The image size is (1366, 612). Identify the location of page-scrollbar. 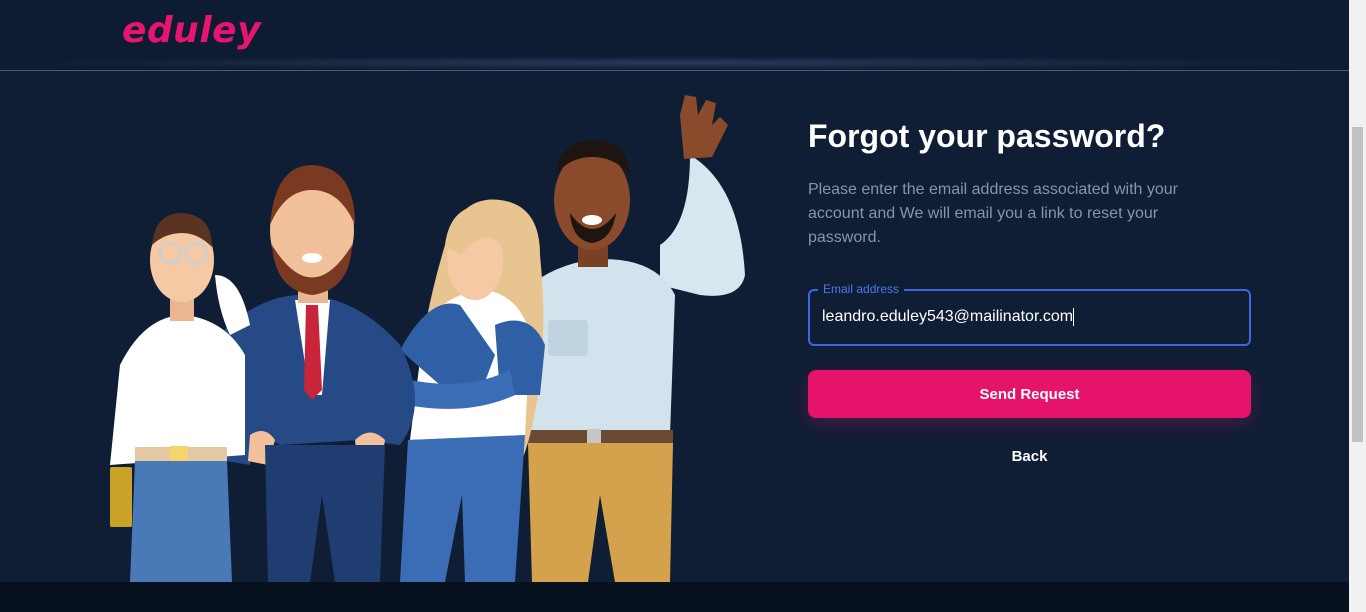
(1357, 306).